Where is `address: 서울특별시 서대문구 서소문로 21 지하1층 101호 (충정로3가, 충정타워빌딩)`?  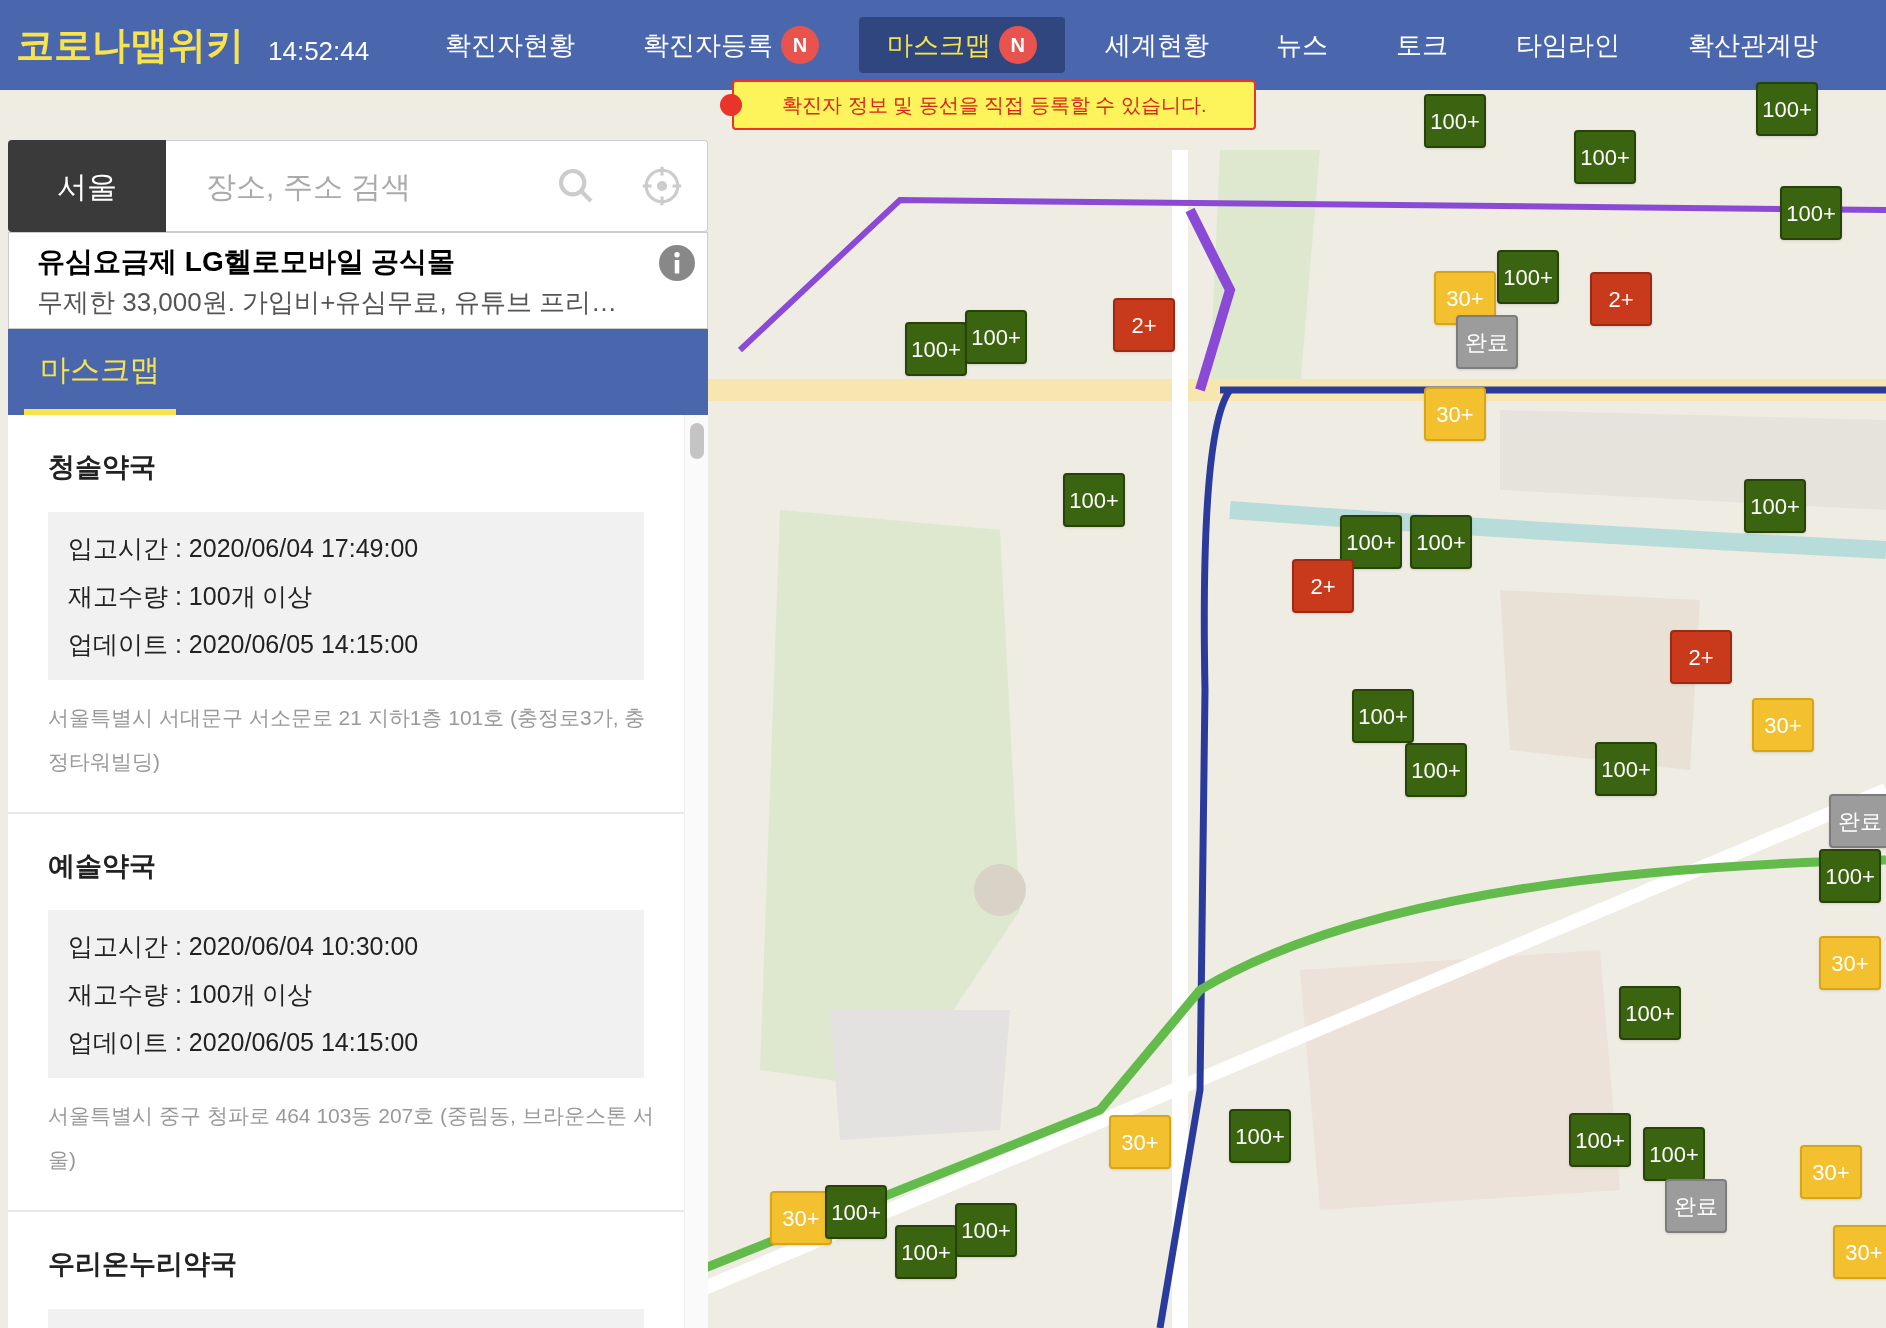 address: 서울특별시 서대문구 서소문로 21 지하1층 101호 (충정로3가, 충정타워빌딩) is located at coordinates (347, 739).